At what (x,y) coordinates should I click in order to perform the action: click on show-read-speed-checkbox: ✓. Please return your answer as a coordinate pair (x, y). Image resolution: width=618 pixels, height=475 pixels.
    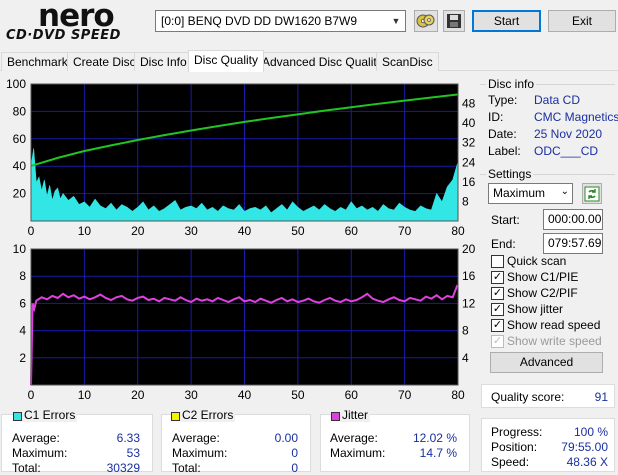
    Looking at the image, I should click on (497, 325).